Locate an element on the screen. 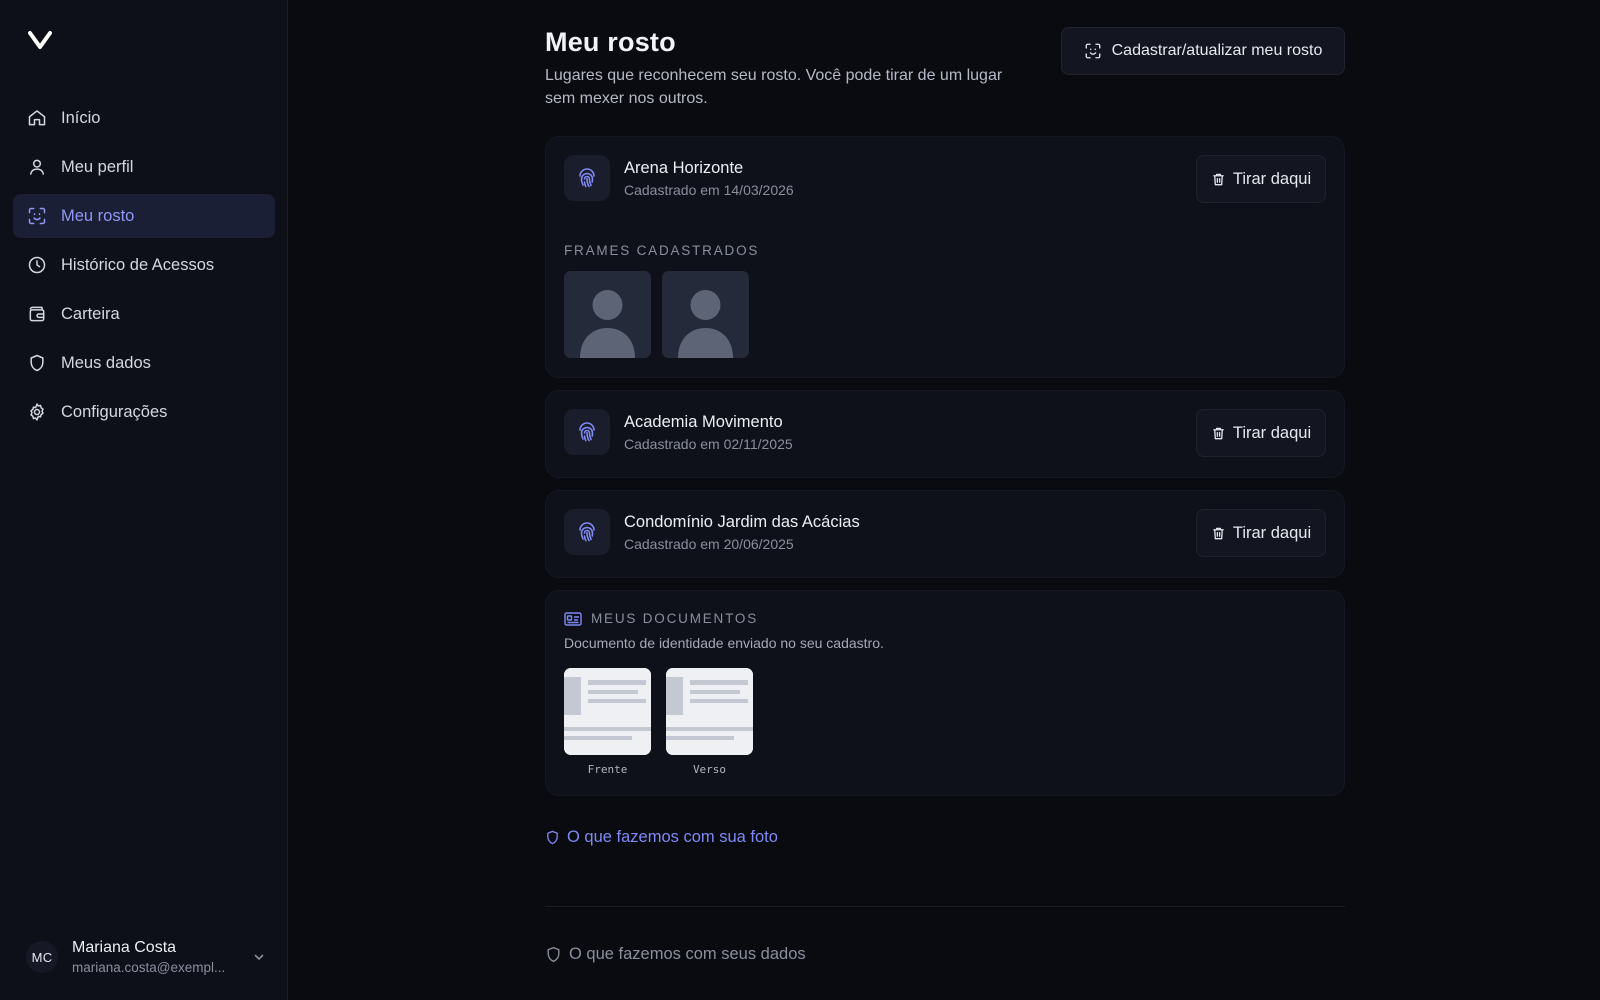 The width and height of the screenshot is (1600, 1000). place-name: Condomínio Jardim das Acácias is located at coordinates (742, 521).